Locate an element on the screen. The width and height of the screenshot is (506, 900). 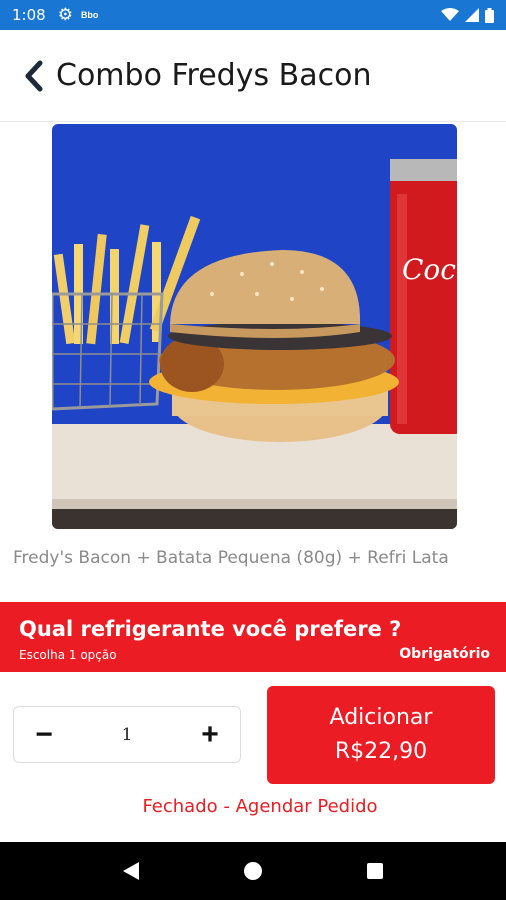
battery-icon is located at coordinates (489, 15).